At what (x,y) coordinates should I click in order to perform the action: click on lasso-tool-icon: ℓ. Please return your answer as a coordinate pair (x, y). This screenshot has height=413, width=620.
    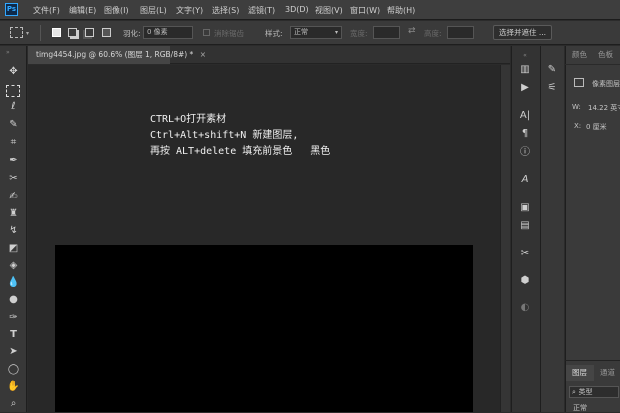
    Looking at the image, I should click on (13, 107).